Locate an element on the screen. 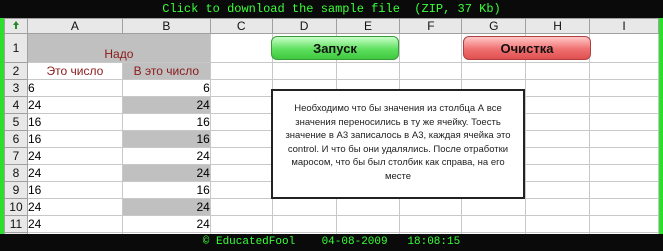 The width and height of the screenshot is (663, 251). merged-title-cell: Надо is located at coordinates (118, 48).